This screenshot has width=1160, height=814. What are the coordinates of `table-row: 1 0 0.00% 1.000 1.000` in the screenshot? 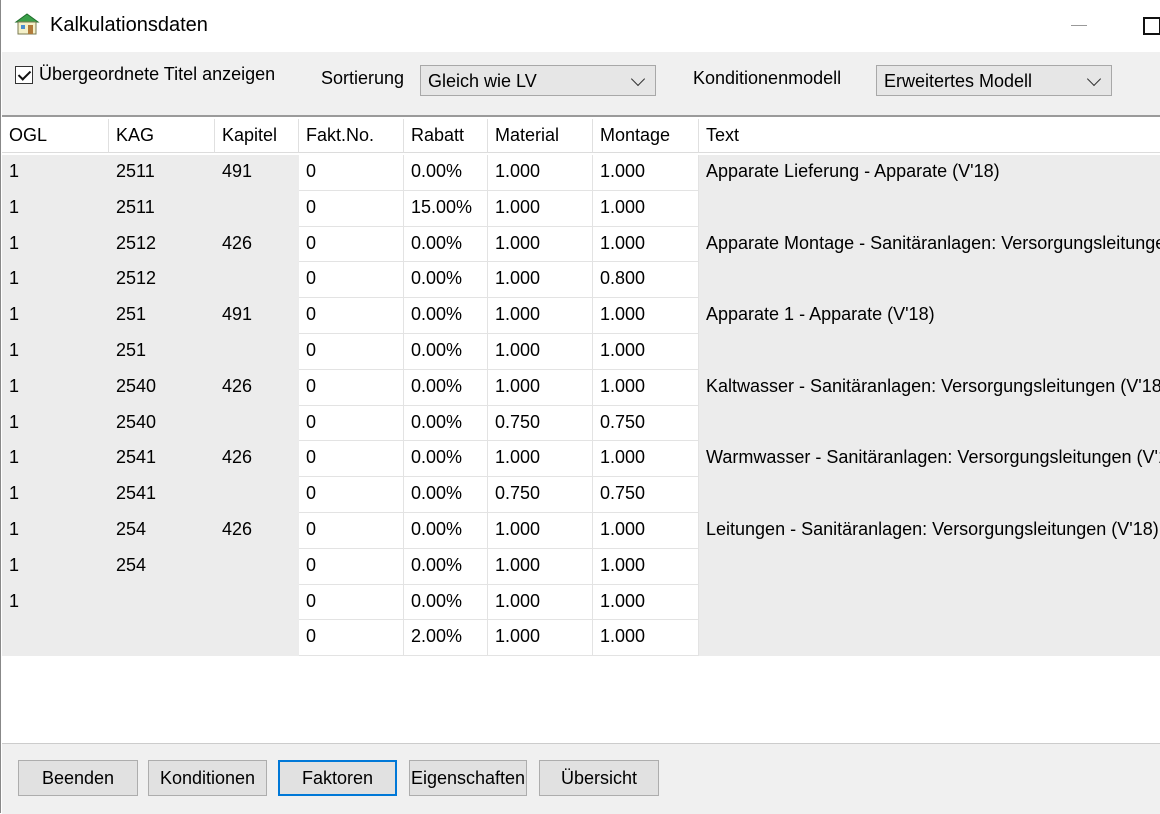 It's located at (581, 602).